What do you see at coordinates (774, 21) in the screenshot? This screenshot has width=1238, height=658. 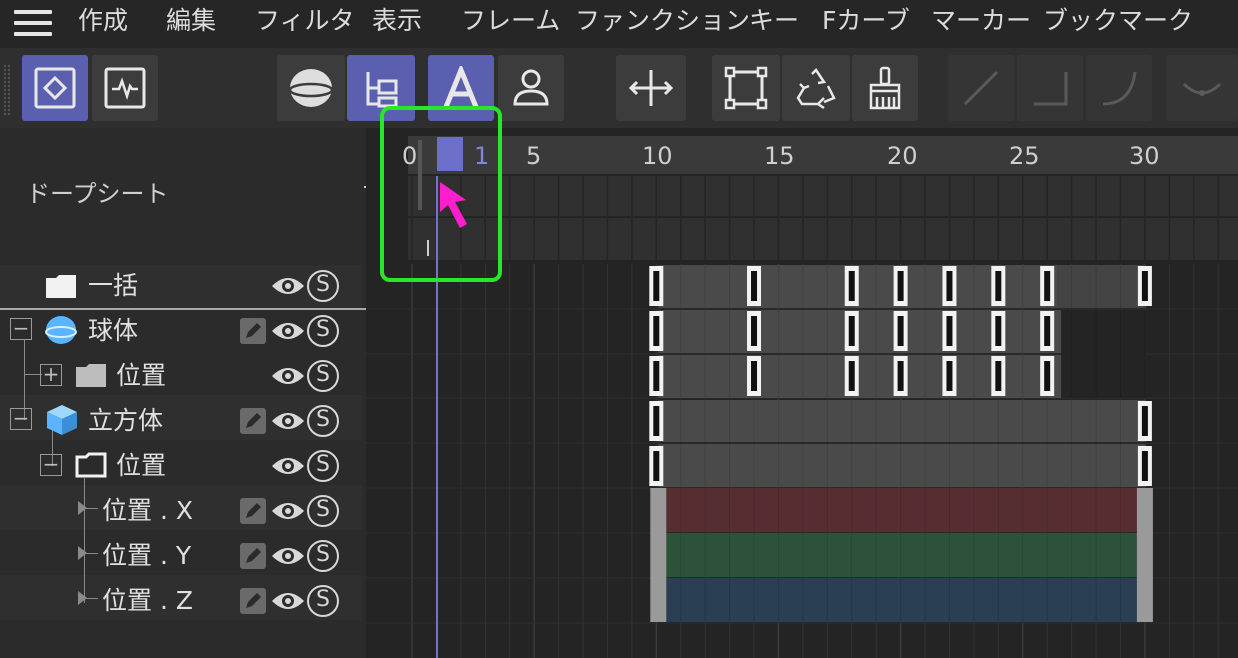 I see `menu-key: キー` at bounding box center [774, 21].